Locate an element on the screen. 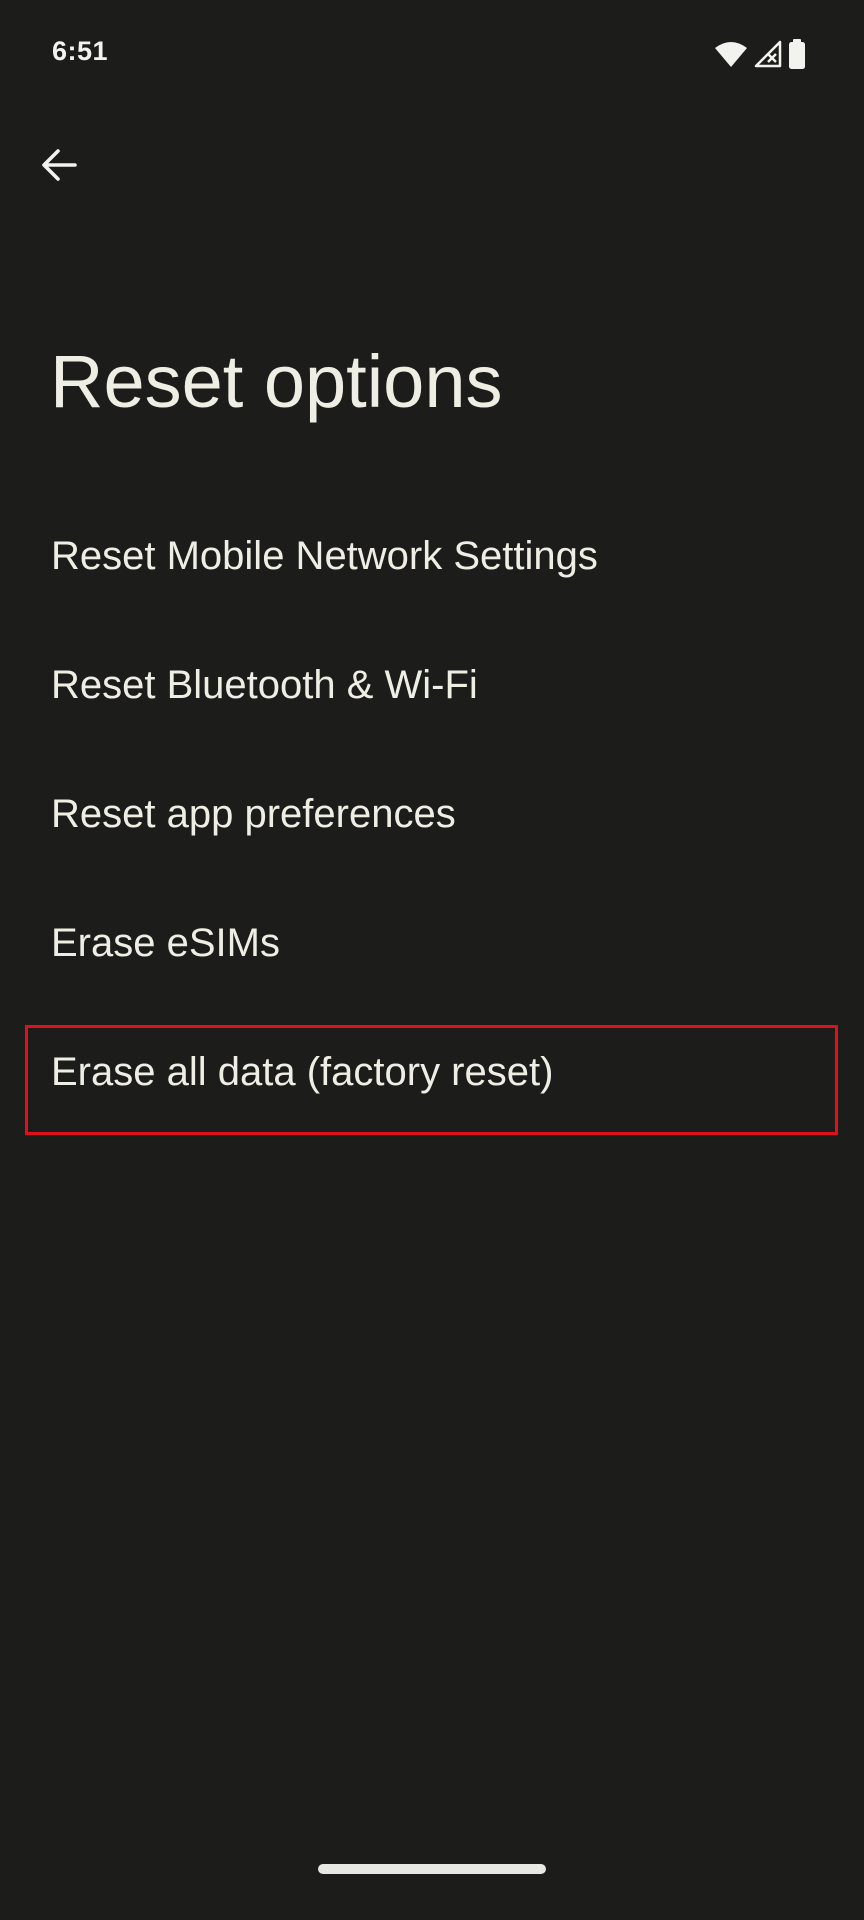 The height and width of the screenshot is (1920, 864). option-reset-bluetooth-wifi: Reset Bluetooth & Wi-Fi is located at coordinates (432, 685).